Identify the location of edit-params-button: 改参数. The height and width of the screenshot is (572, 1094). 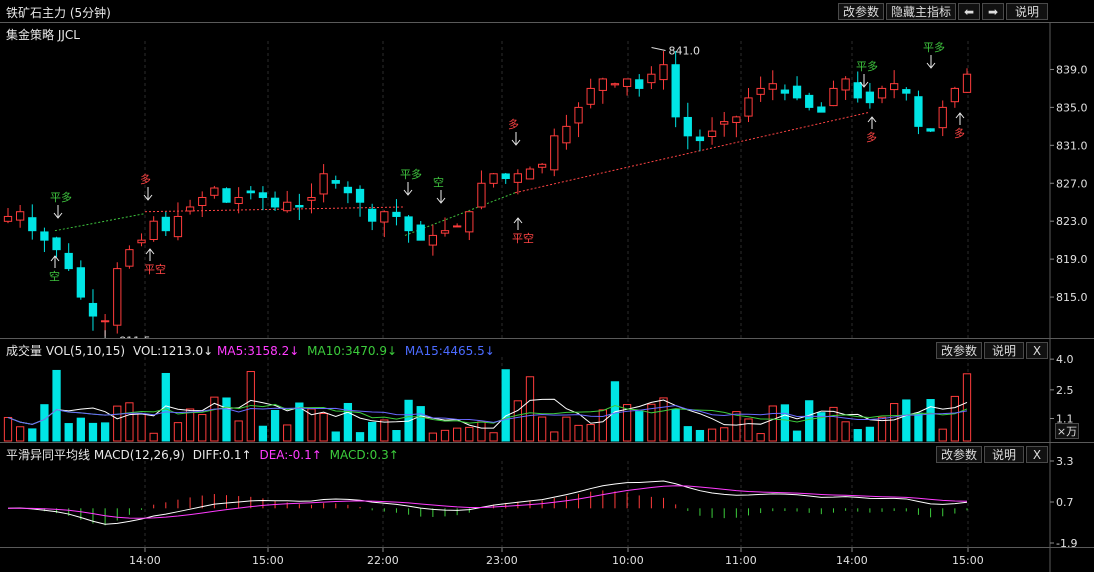
(861, 11).